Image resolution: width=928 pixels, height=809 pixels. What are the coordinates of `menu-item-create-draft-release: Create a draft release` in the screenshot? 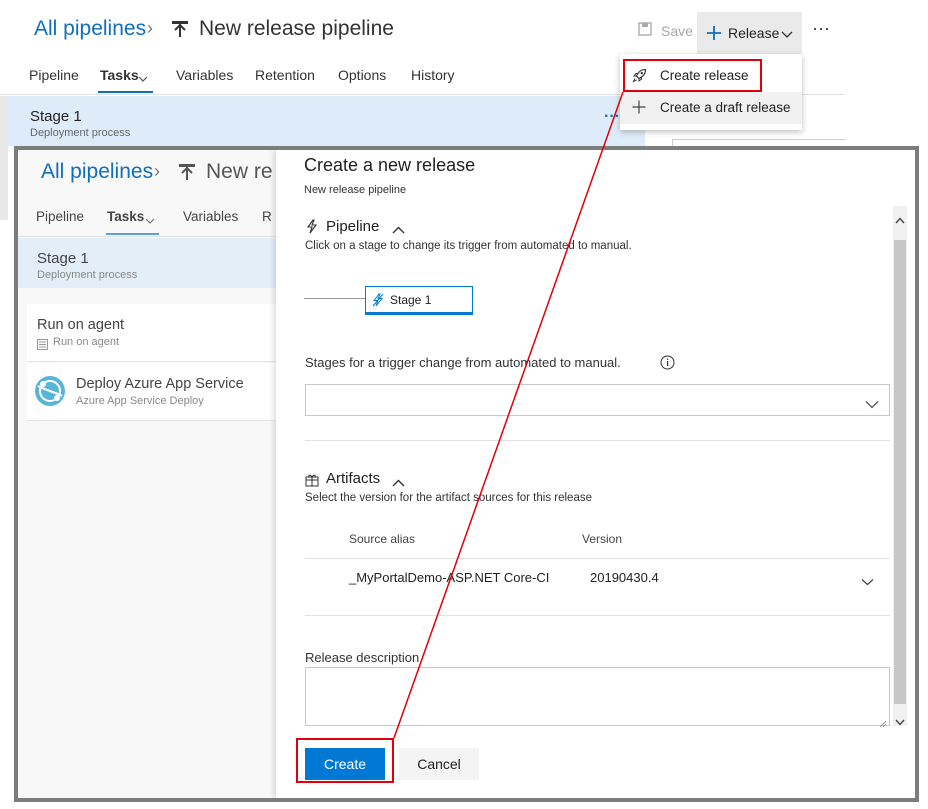 It's located at (711, 108).